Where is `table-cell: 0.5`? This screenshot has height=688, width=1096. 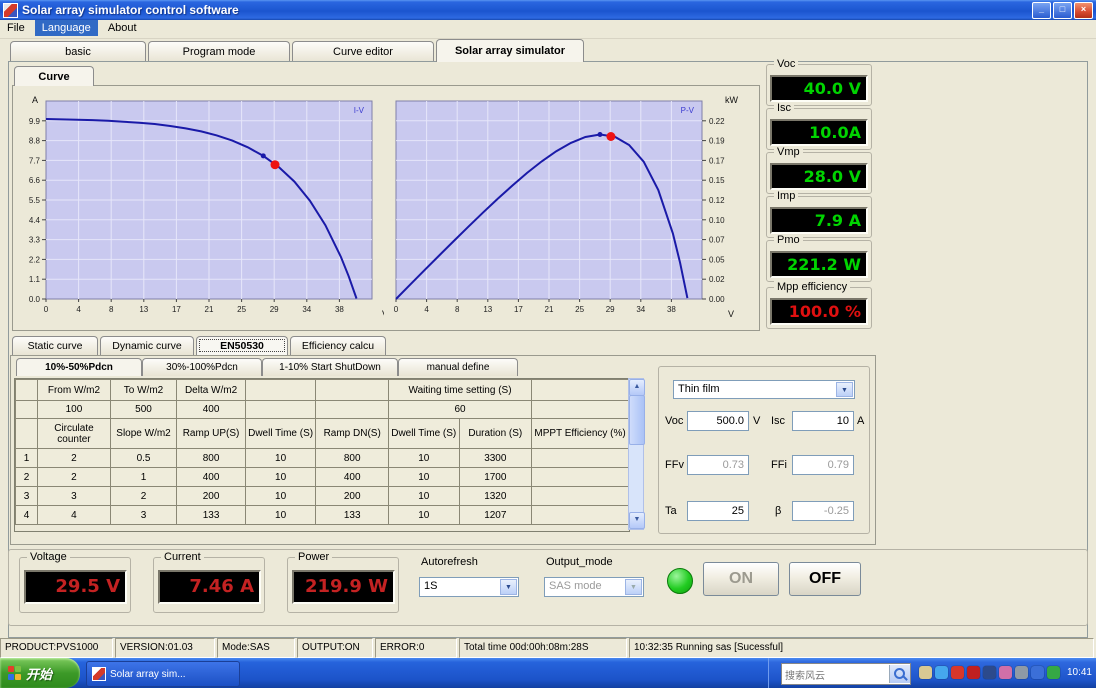
table-cell: 0.5 is located at coordinates (143, 458).